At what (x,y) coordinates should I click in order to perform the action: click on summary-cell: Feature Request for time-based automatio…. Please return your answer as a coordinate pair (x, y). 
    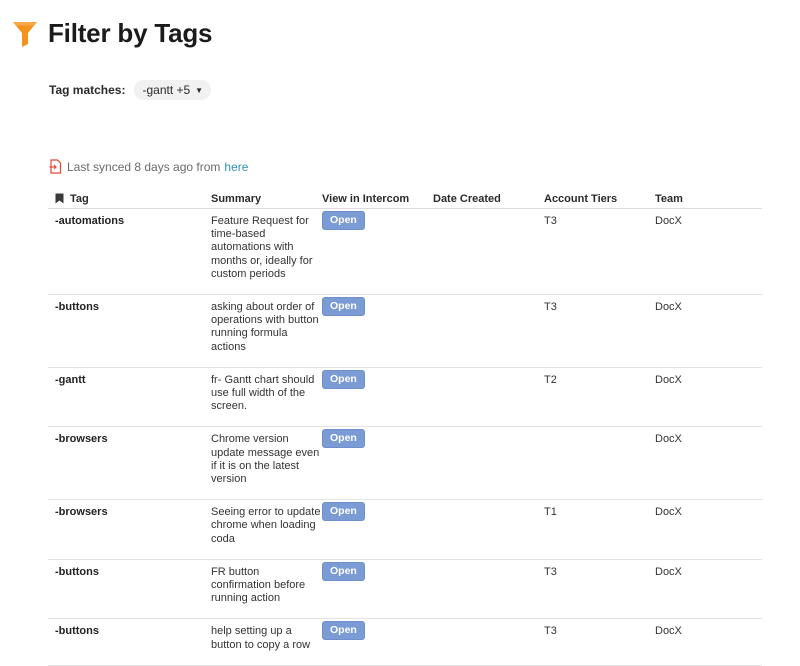
    Looking at the image, I should click on (266, 251).